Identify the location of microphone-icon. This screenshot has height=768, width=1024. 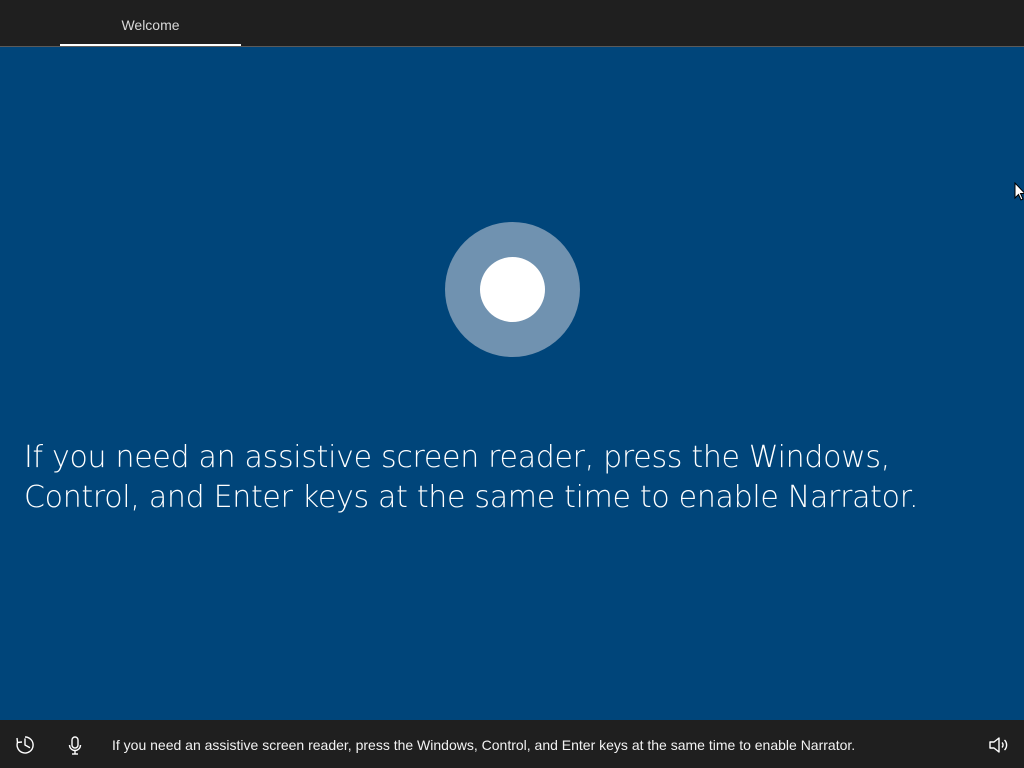
(75, 745).